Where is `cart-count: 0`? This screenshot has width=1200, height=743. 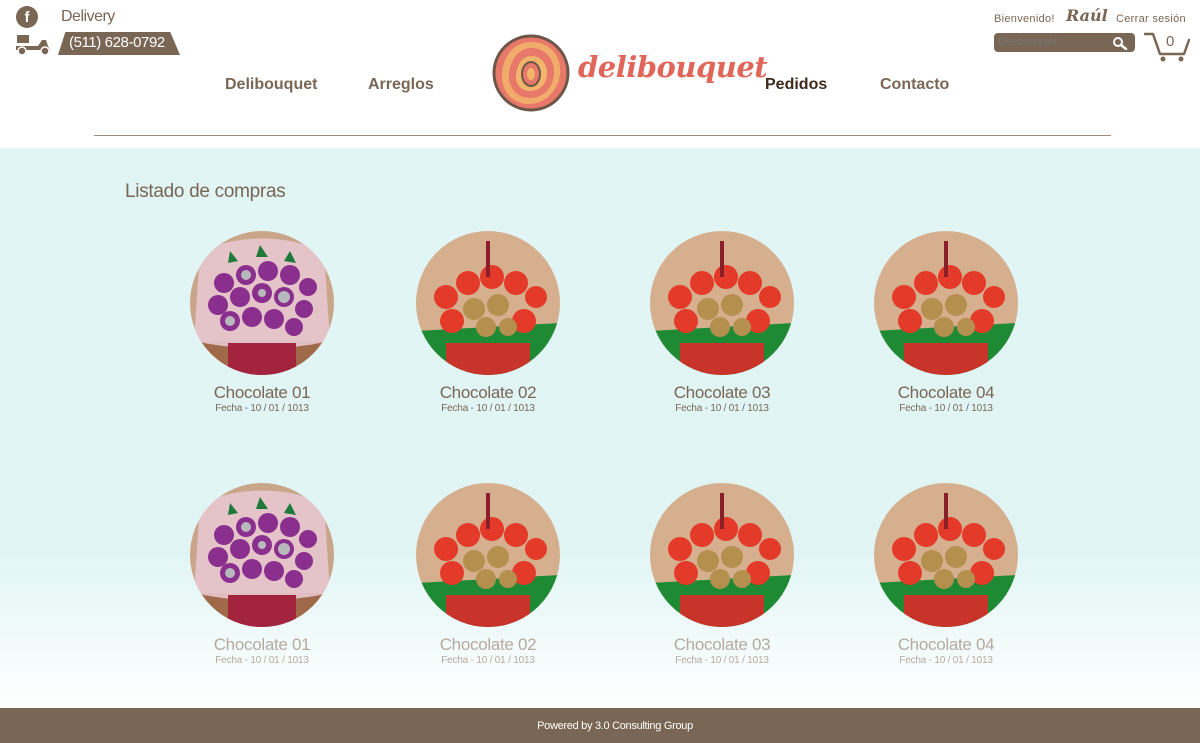
cart-count: 0 is located at coordinates (1170, 41).